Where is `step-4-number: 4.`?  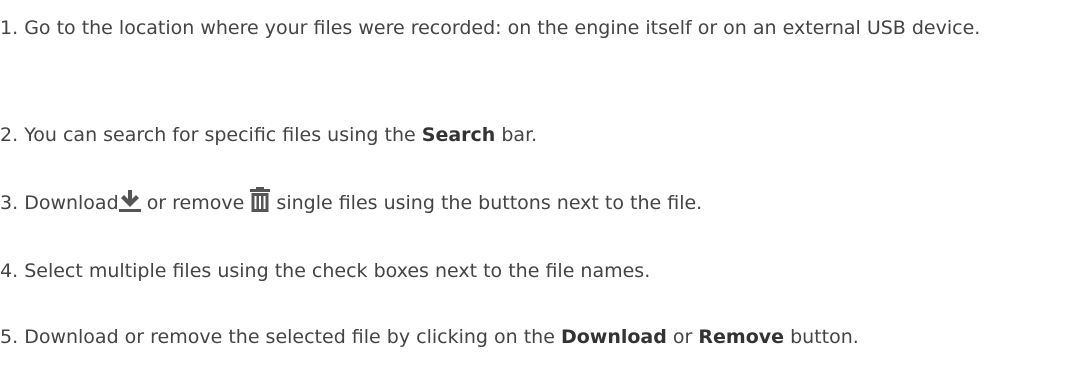
step-4-number: 4. is located at coordinates (9, 271).